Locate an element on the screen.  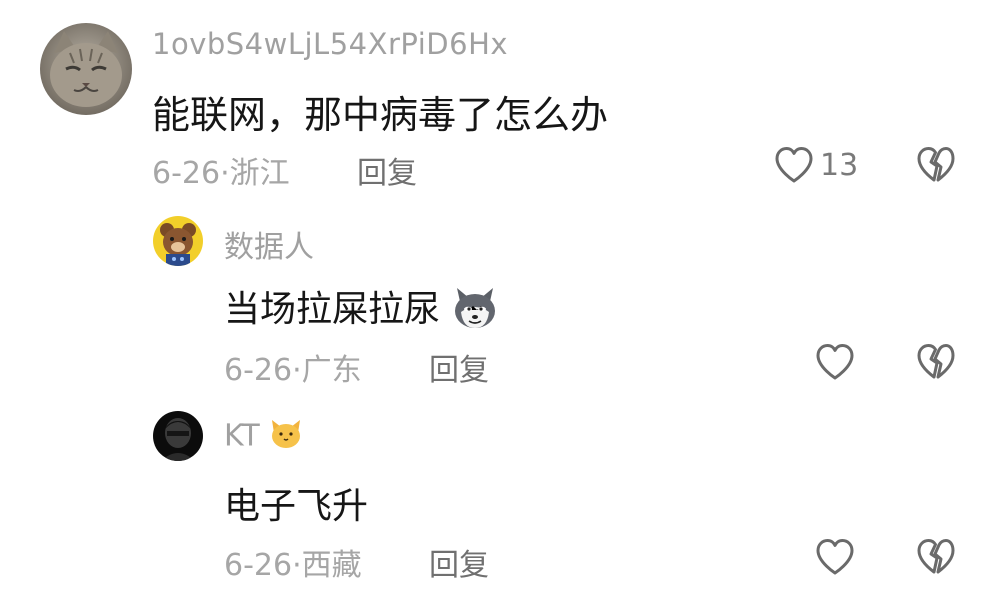
cat-face-emoji-icon is located at coordinates (286, 437).